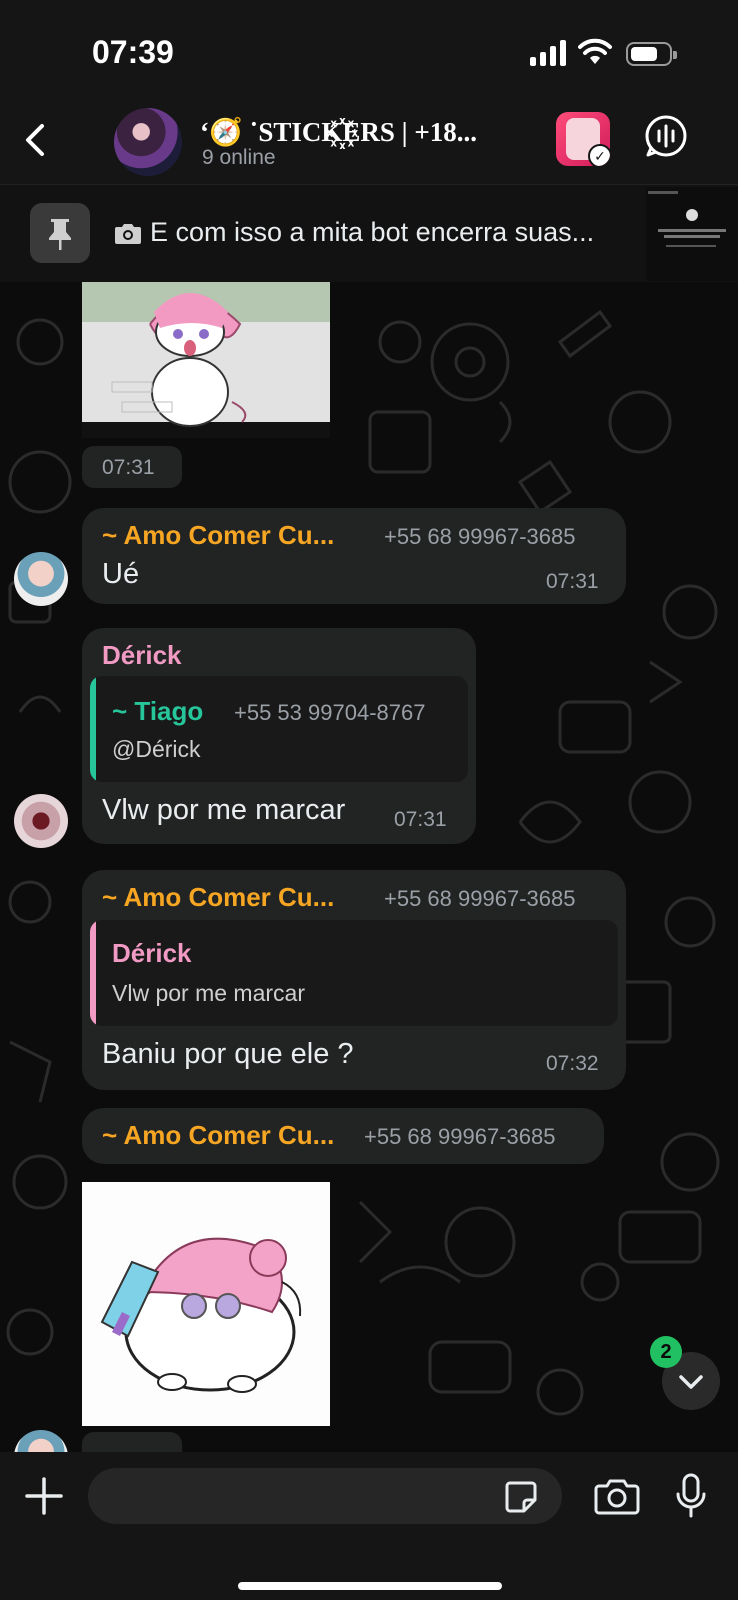  I want to click on sender-name: Dérick, so click(142, 655).